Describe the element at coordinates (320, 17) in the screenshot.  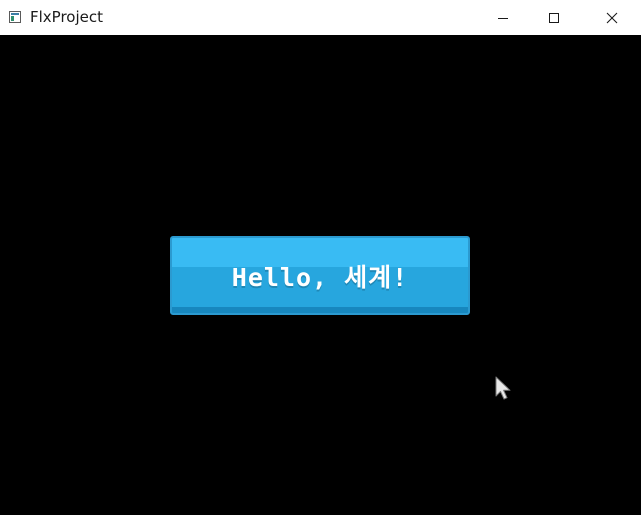
I see `title-bar: FlxProject` at that location.